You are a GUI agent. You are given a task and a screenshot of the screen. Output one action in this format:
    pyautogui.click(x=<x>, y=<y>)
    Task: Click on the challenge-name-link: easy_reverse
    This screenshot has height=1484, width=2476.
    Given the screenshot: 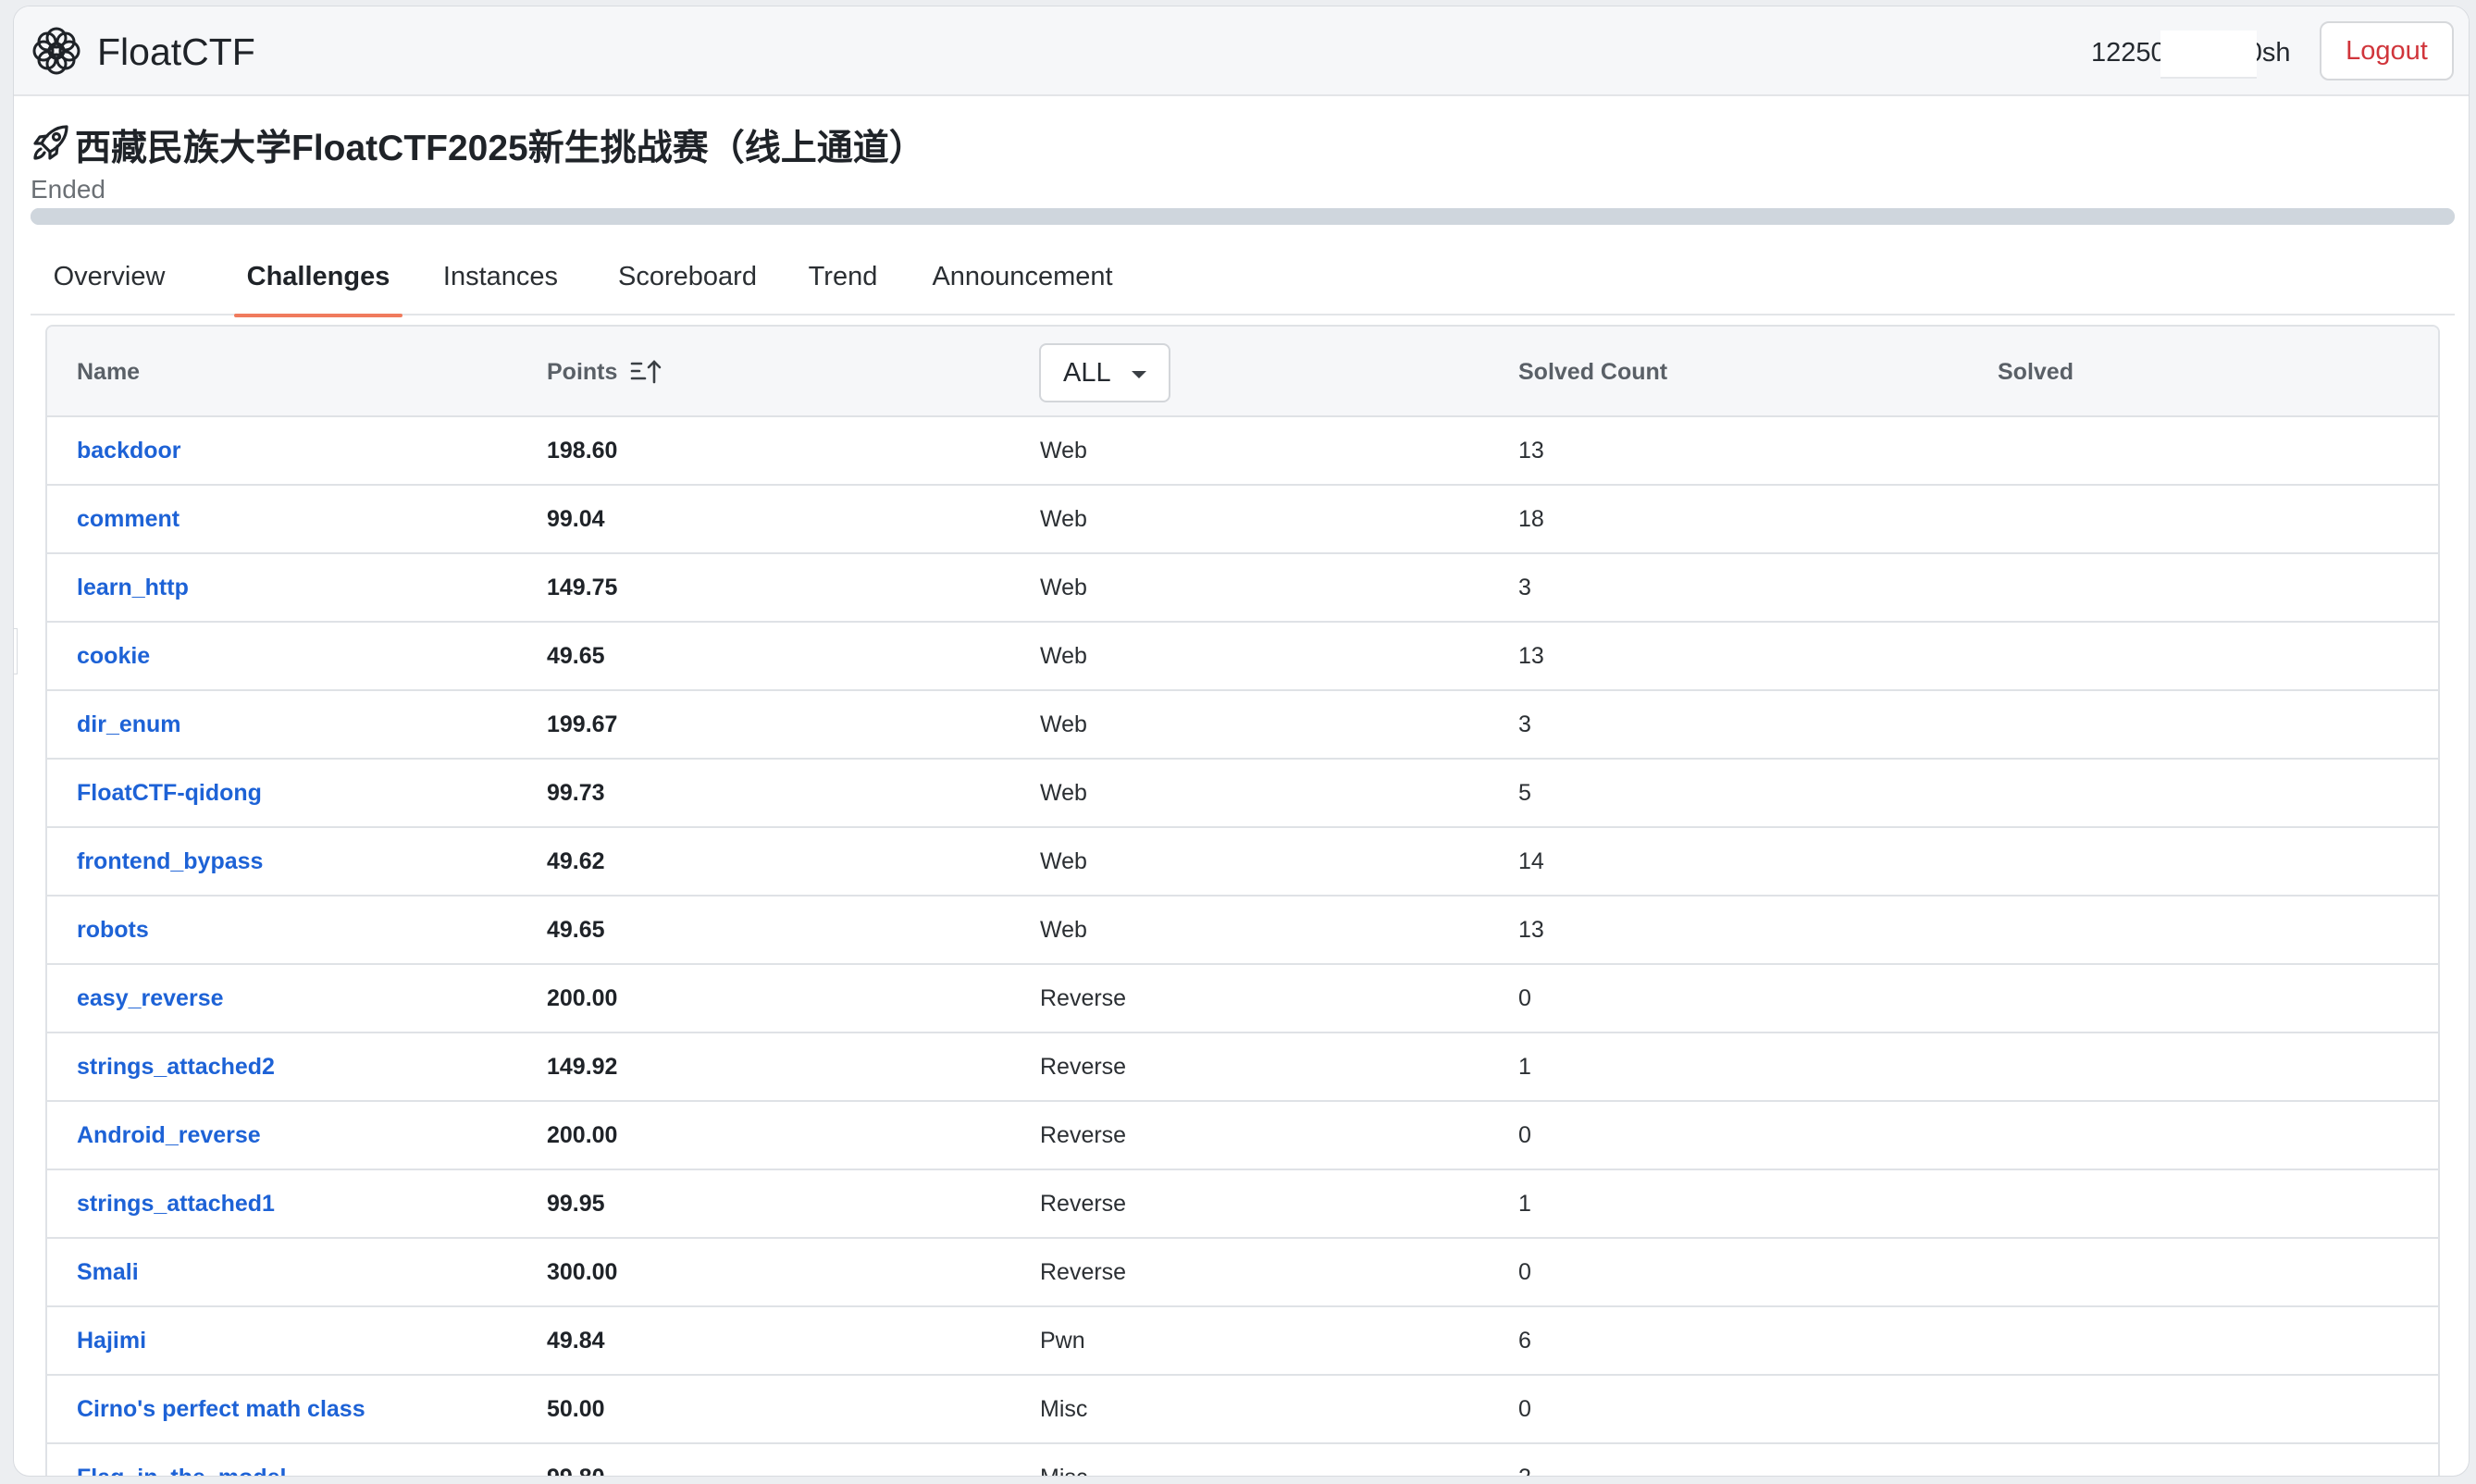 What is the action you would take?
    pyautogui.click(x=150, y=998)
    